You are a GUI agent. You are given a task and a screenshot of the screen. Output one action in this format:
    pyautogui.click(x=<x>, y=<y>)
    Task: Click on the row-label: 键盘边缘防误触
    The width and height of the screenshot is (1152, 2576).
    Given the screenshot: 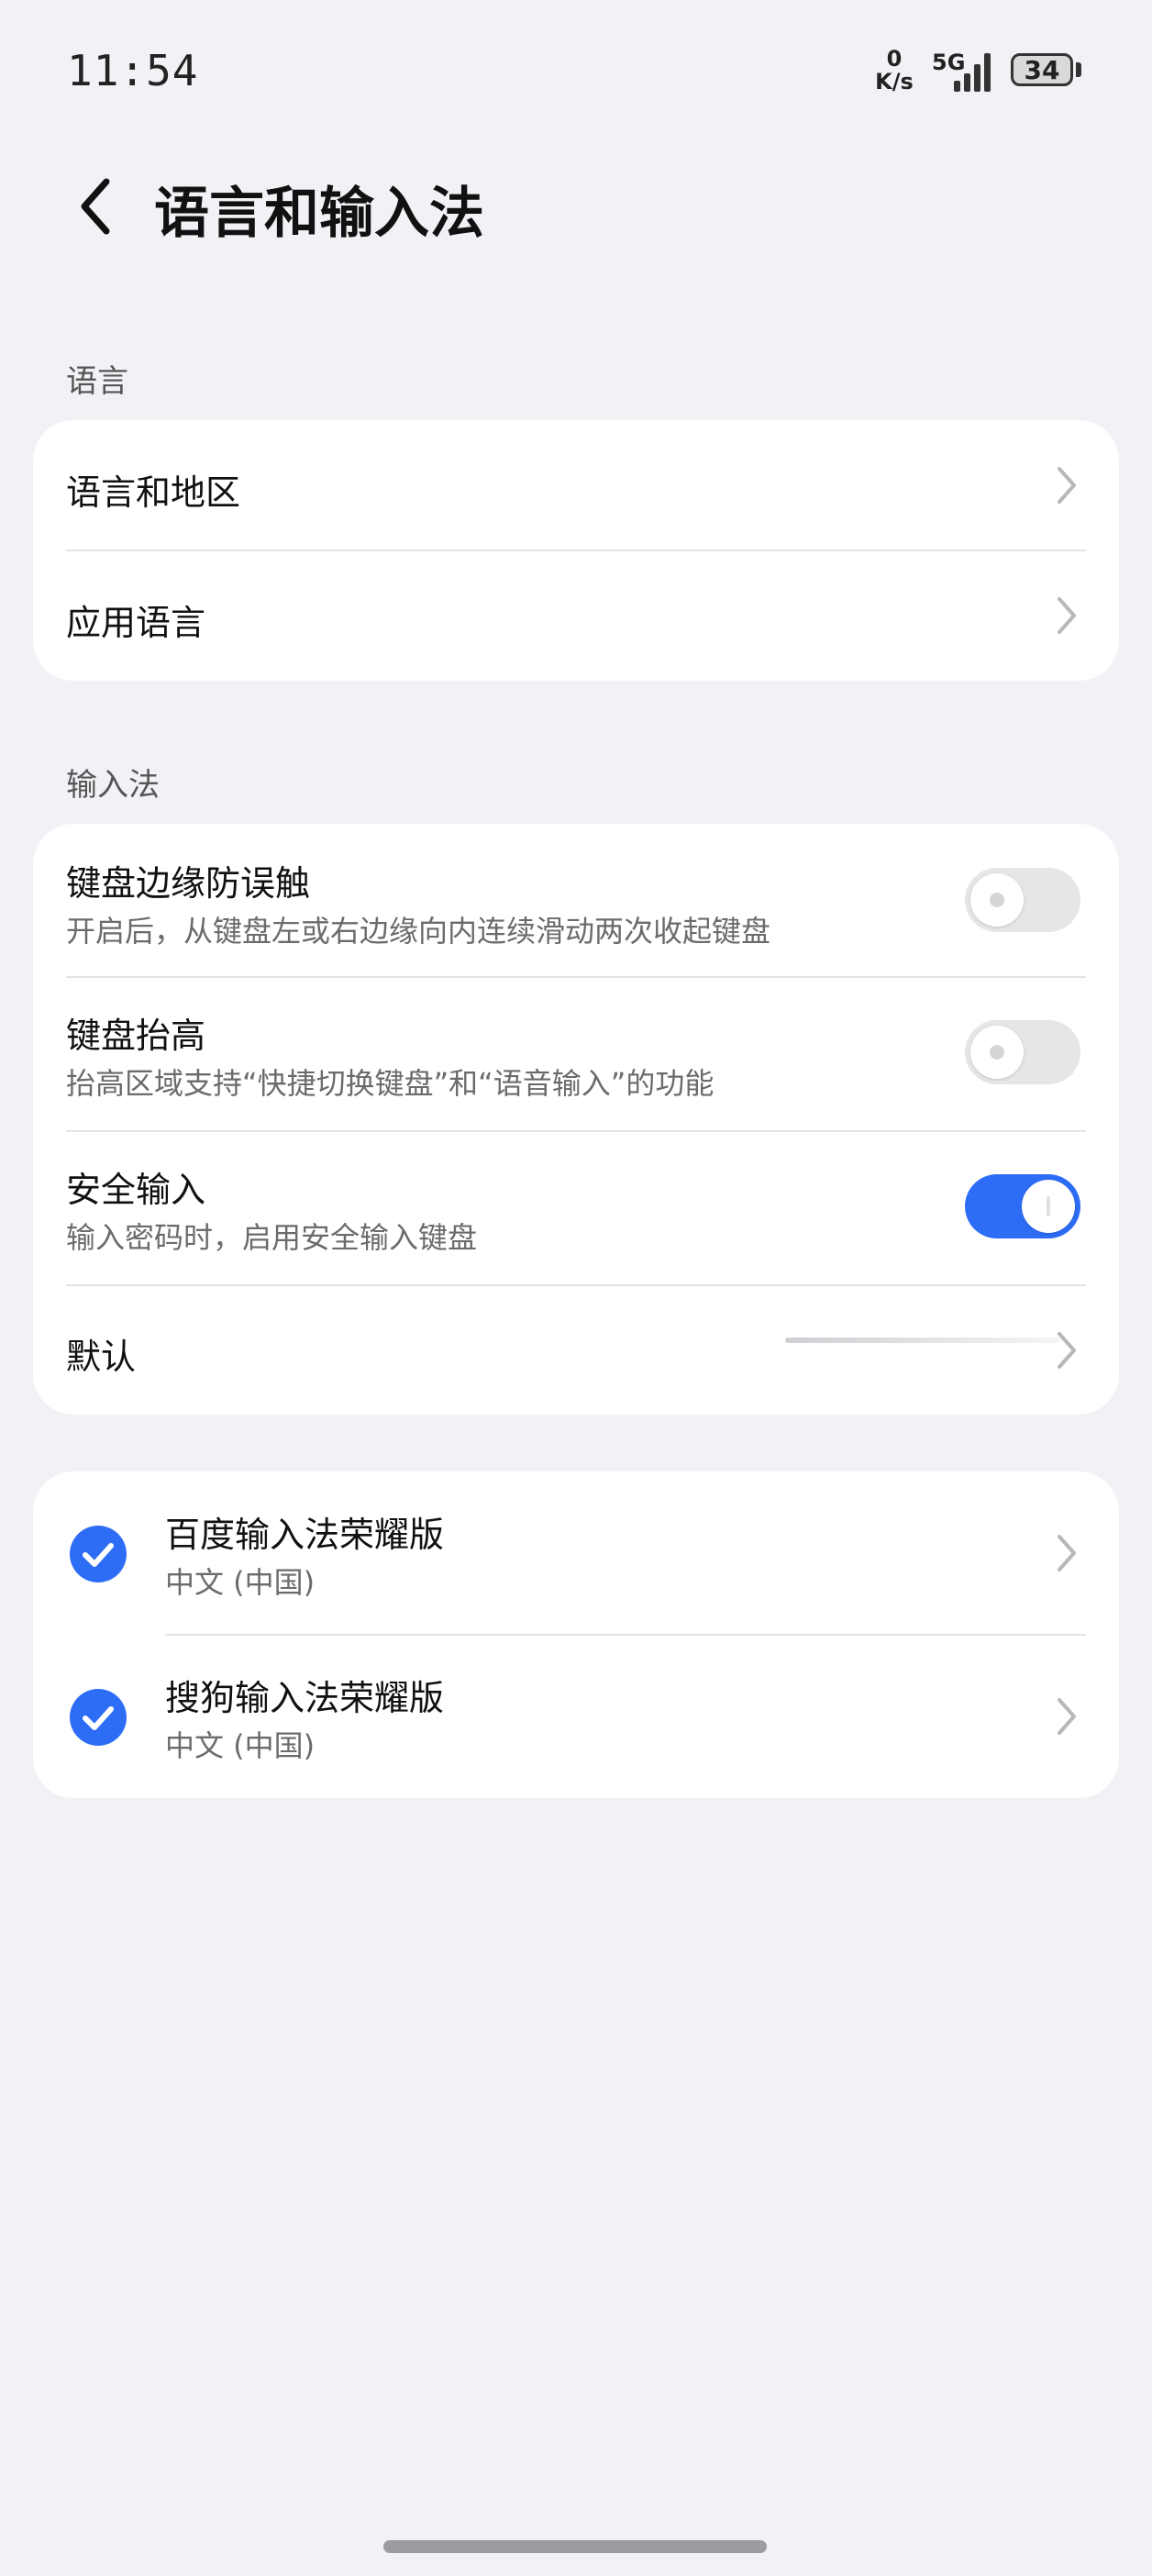 What is the action you would take?
    pyautogui.click(x=188, y=883)
    